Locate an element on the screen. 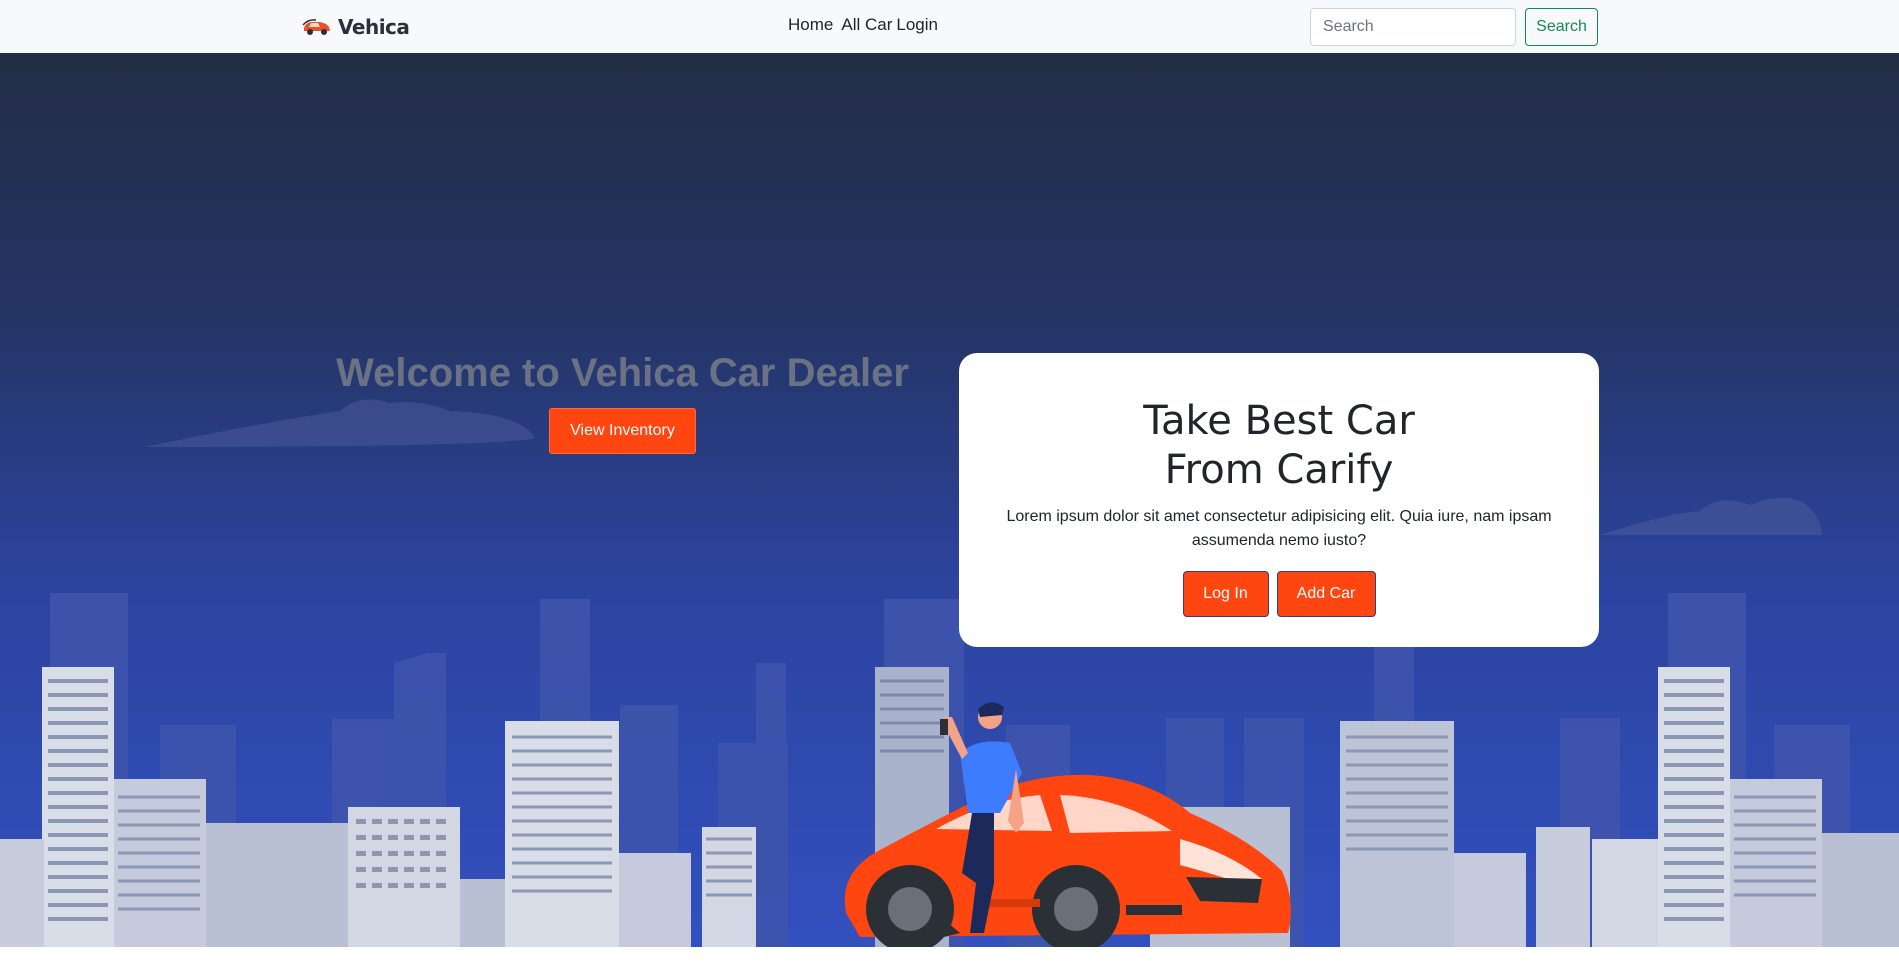 The image size is (1899, 975). add-car-button: Add Car is located at coordinates (1326, 594).